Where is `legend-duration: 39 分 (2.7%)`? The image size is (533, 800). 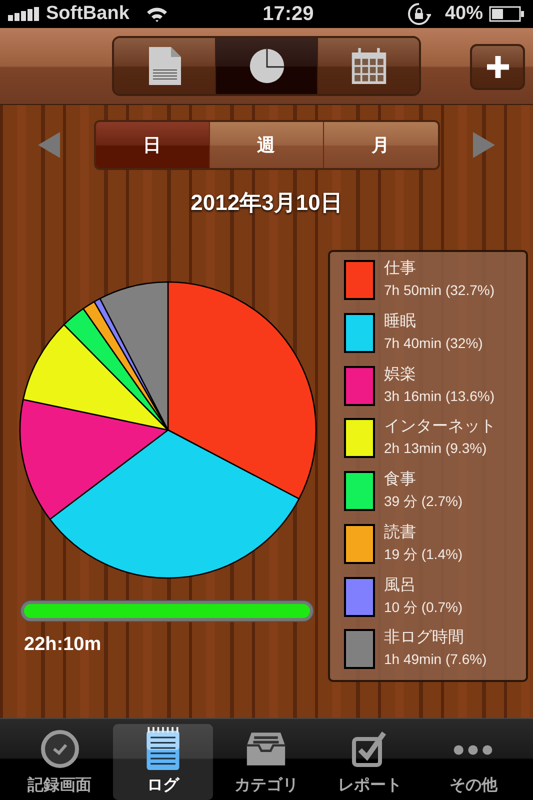
legend-duration: 39 分 (2.7%) is located at coordinates (423, 501).